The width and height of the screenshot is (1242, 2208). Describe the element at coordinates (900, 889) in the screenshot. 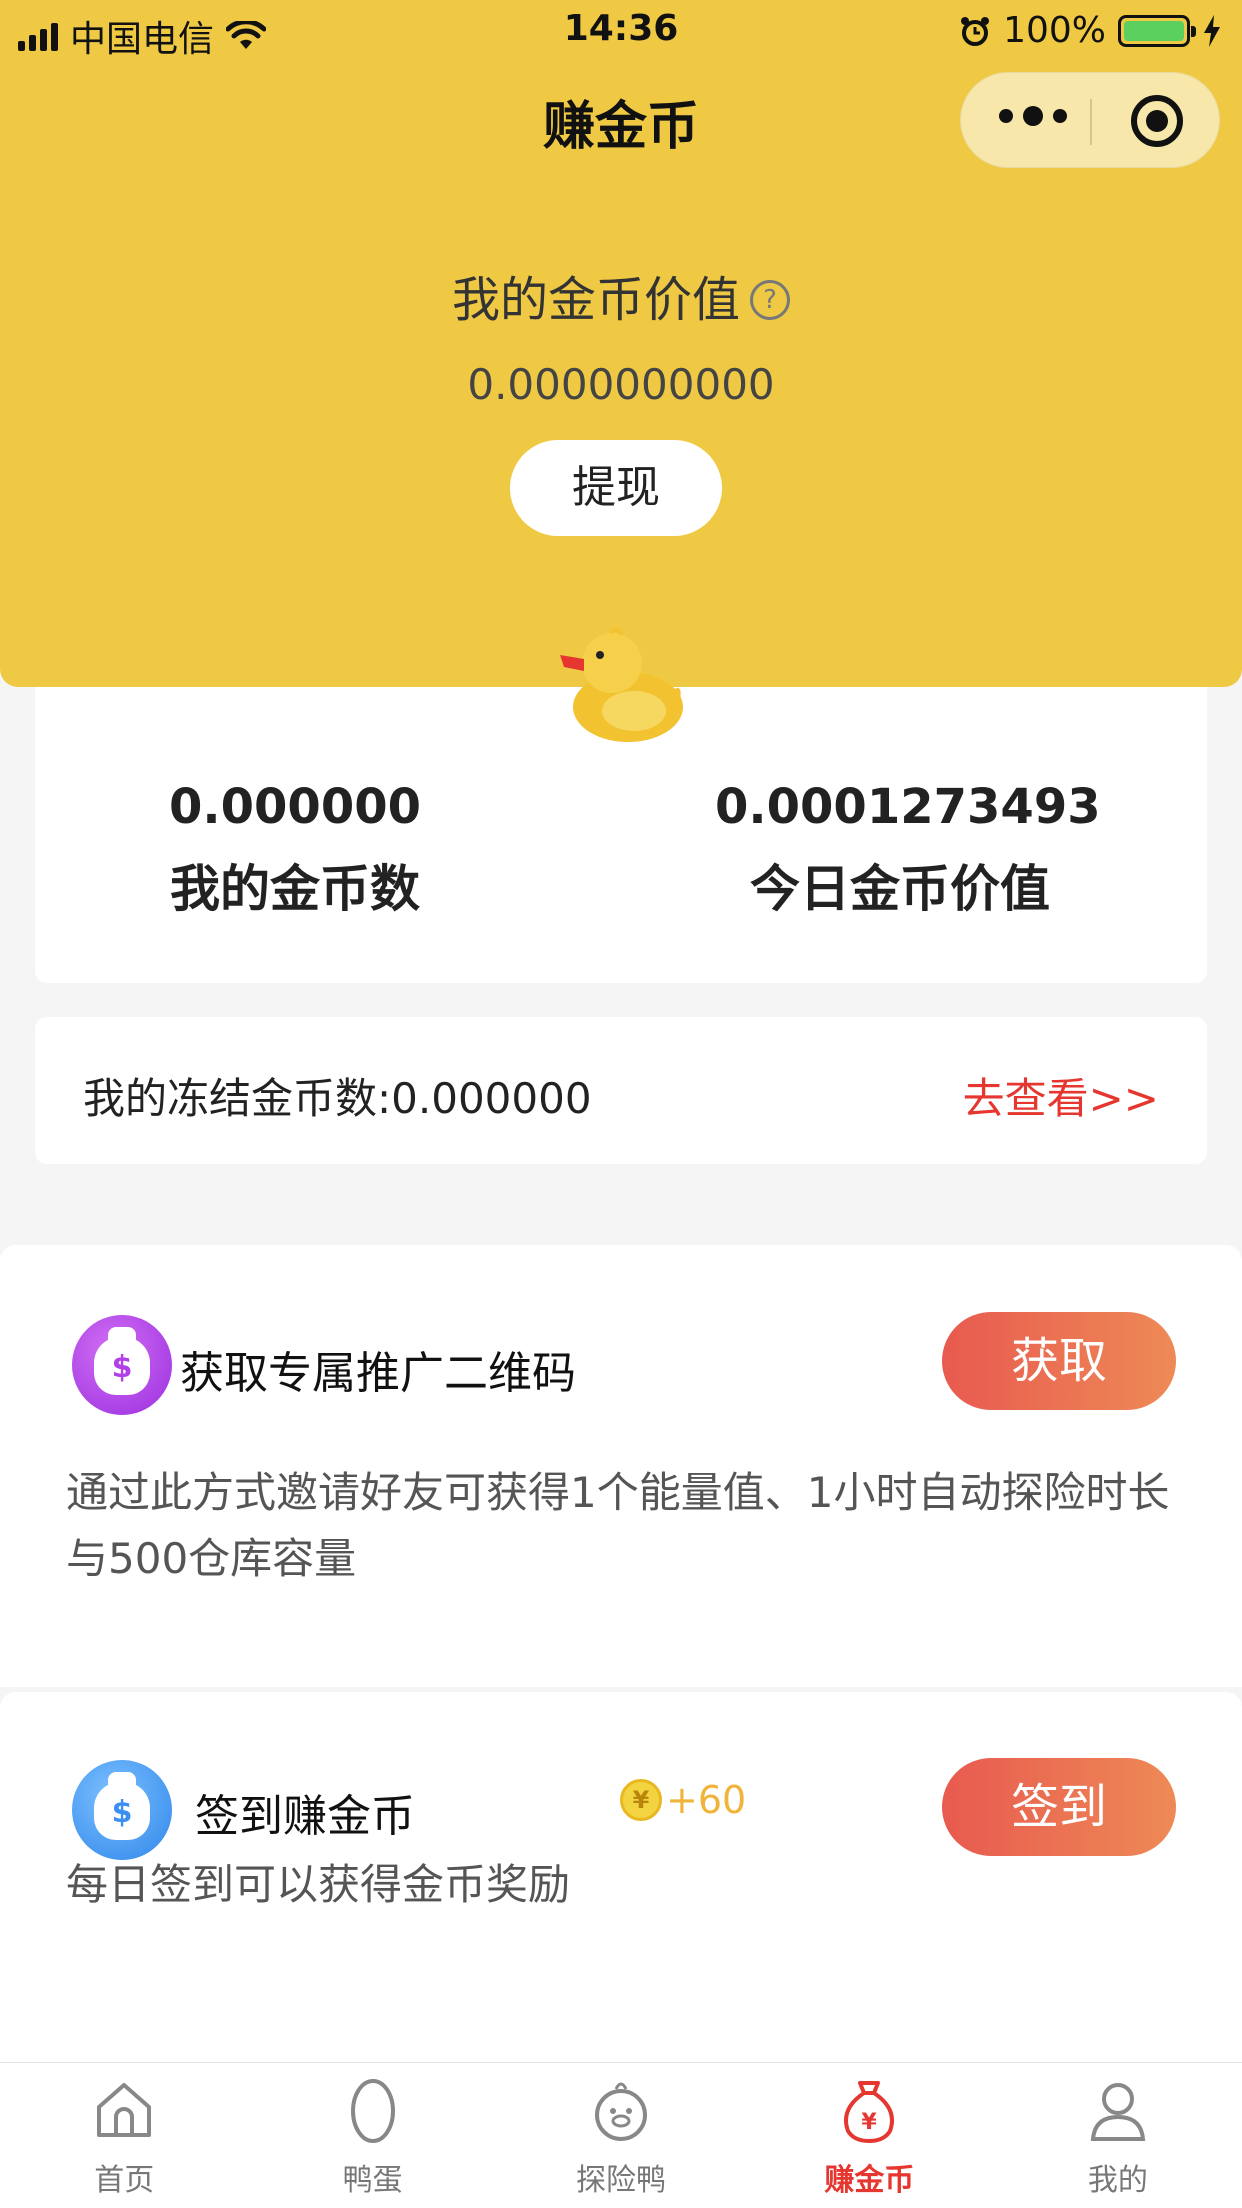

I see `today-value-label: 今日金币价值` at that location.